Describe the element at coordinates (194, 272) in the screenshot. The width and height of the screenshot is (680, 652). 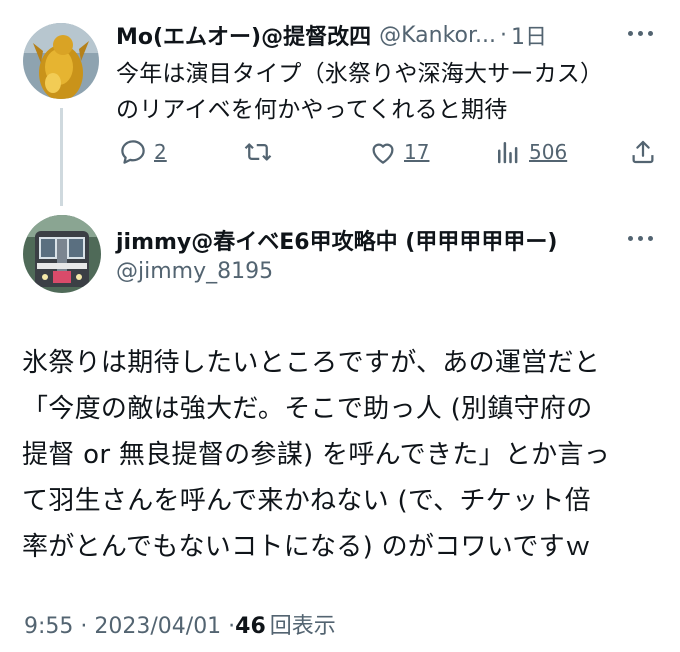
I see `author-handle: @jimmy_8195` at that location.